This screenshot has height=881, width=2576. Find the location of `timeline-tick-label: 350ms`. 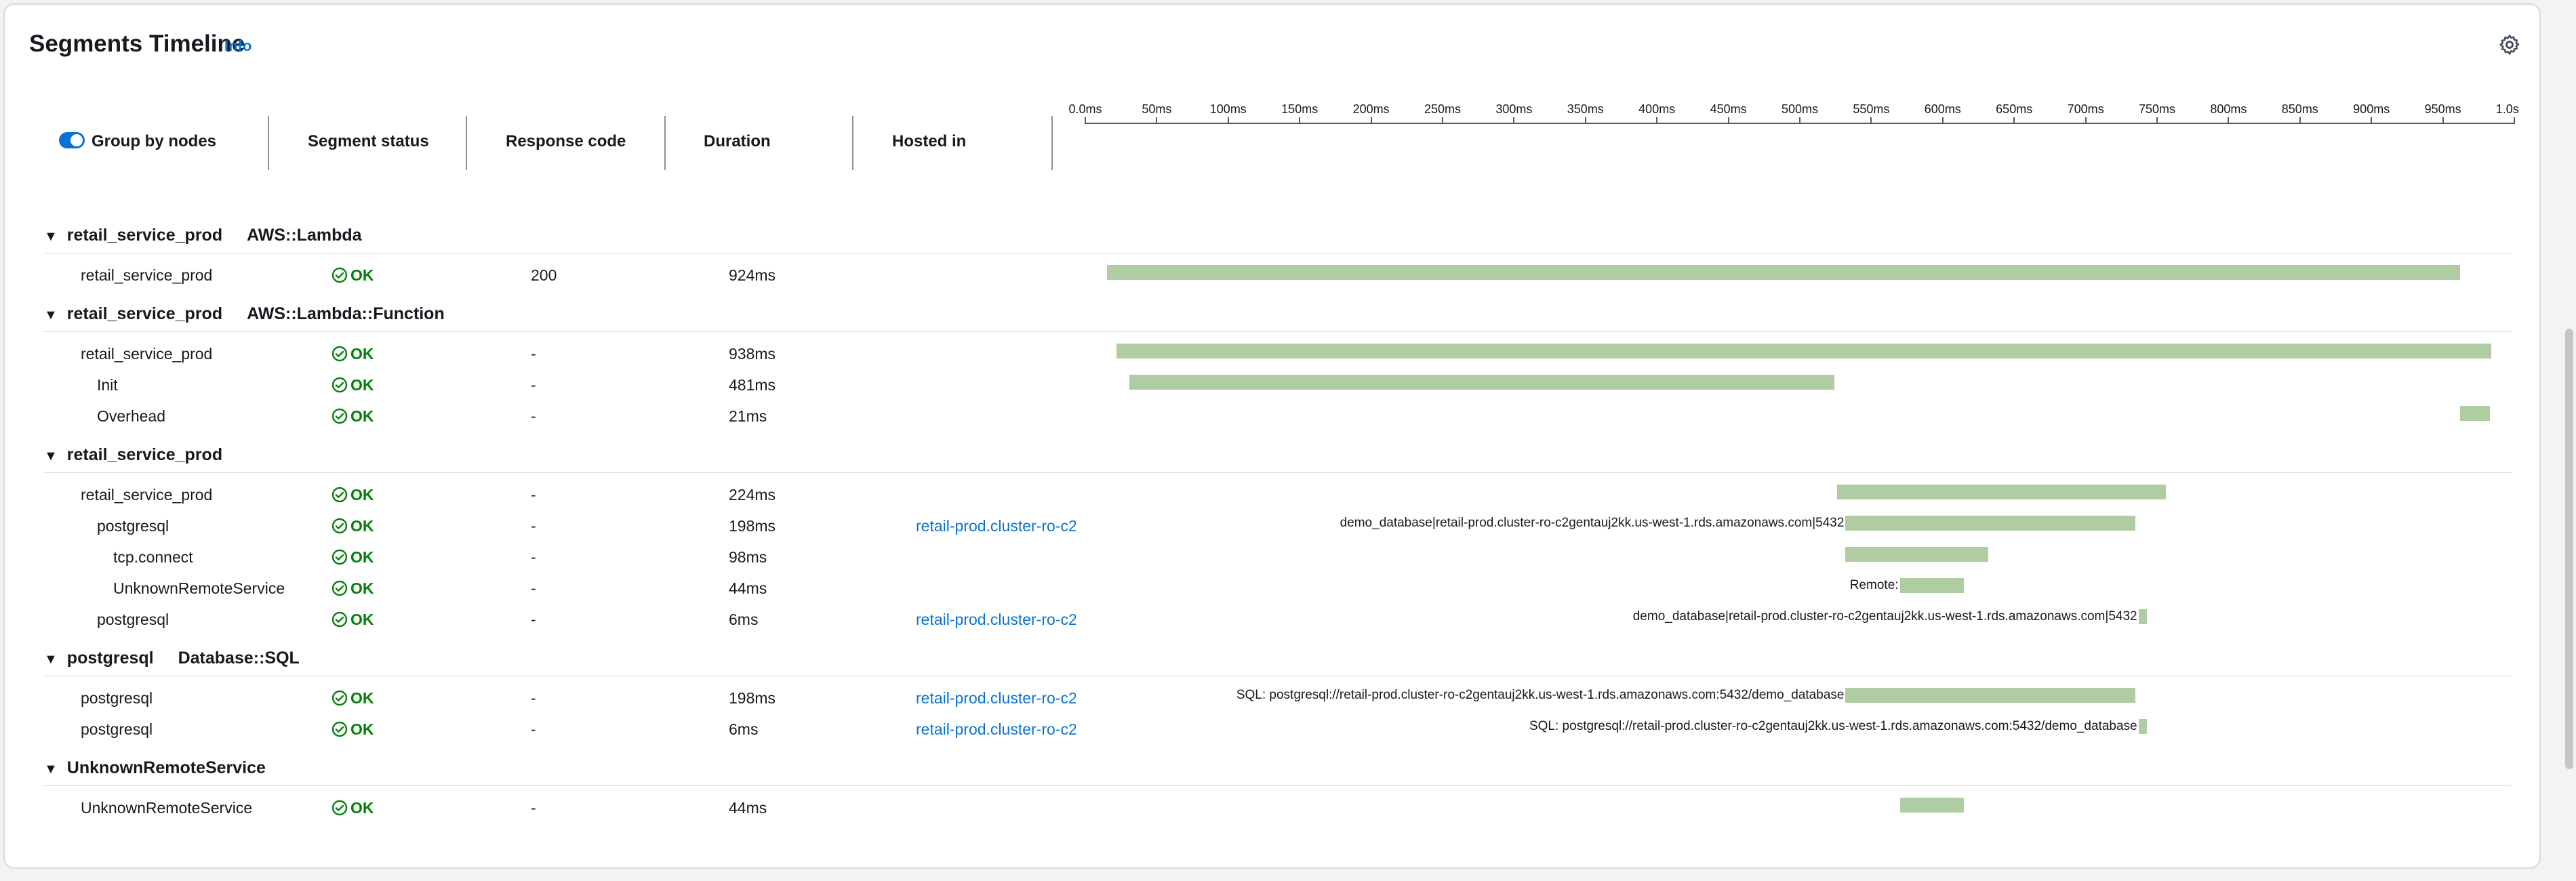

timeline-tick-label: 350ms is located at coordinates (1585, 109).